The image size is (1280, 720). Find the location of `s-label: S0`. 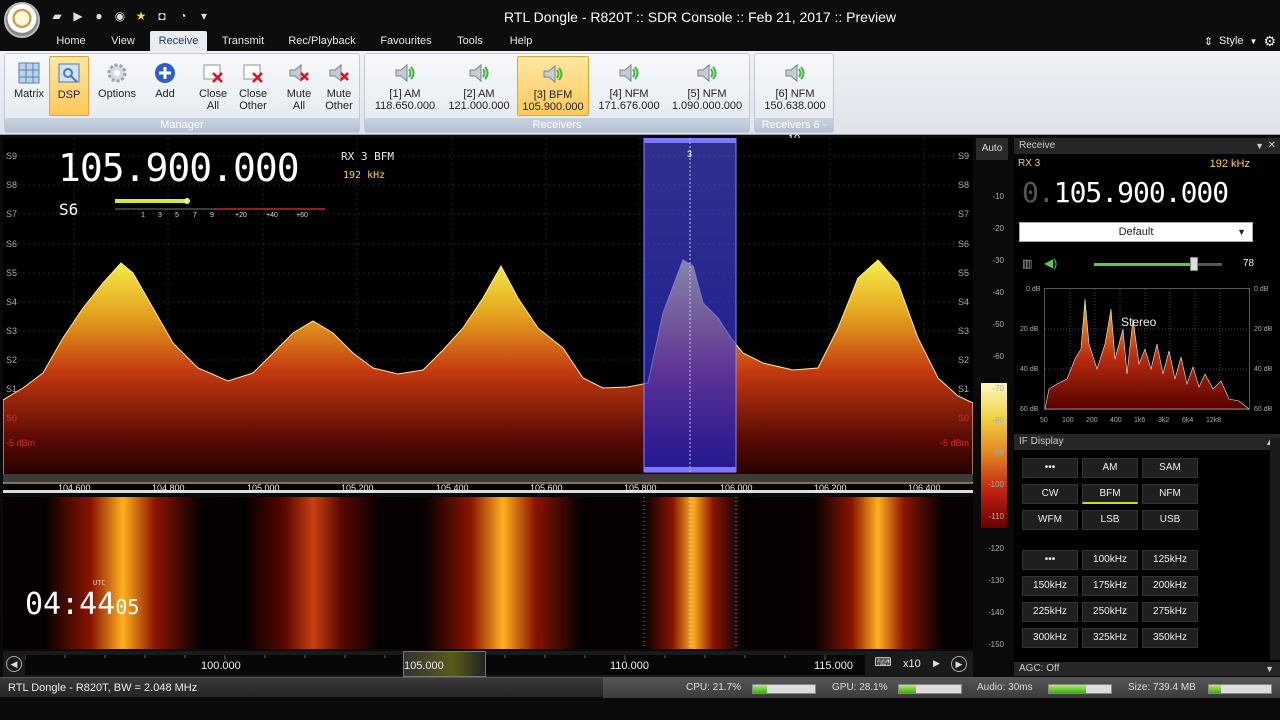

s-label: S0 is located at coordinates (963, 418).